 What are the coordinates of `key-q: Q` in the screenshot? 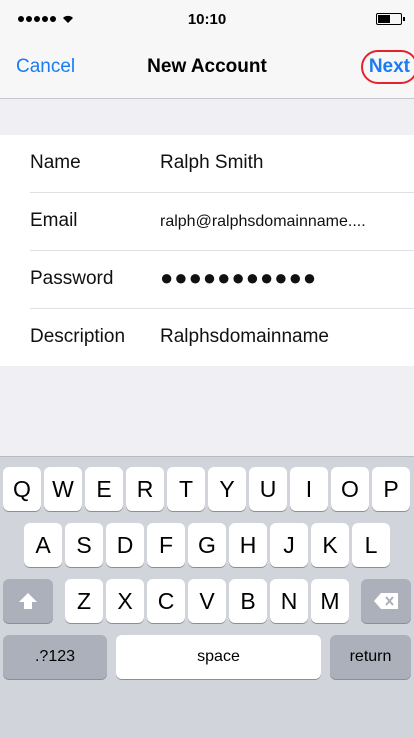 It's located at (22, 489).